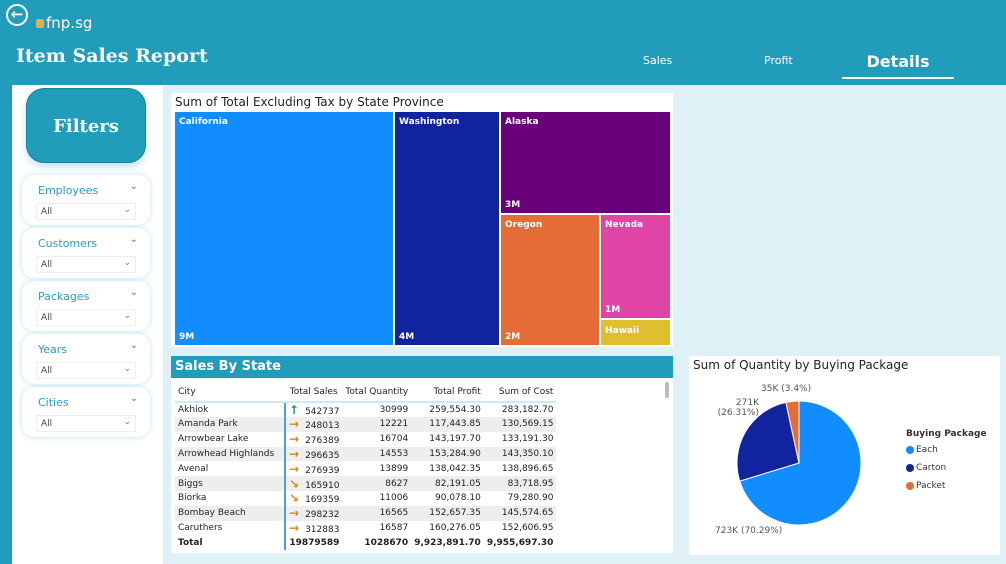  Describe the element at coordinates (230, 483) in the screenshot. I see `cell-city: Biggs` at that location.